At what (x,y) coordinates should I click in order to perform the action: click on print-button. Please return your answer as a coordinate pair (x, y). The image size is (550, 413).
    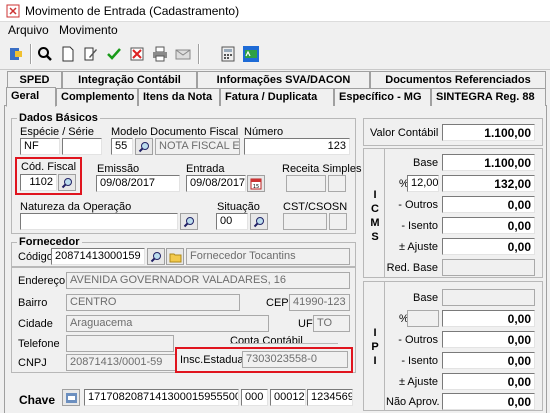
    Looking at the image, I should click on (160, 54).